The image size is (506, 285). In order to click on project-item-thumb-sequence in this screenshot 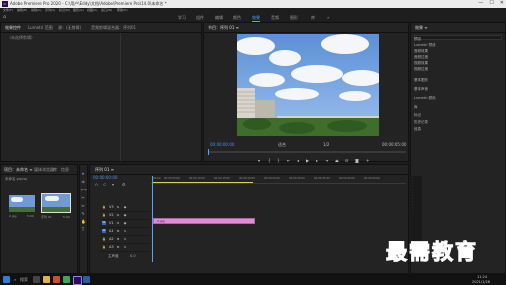, I will do `click(56, 203)`.